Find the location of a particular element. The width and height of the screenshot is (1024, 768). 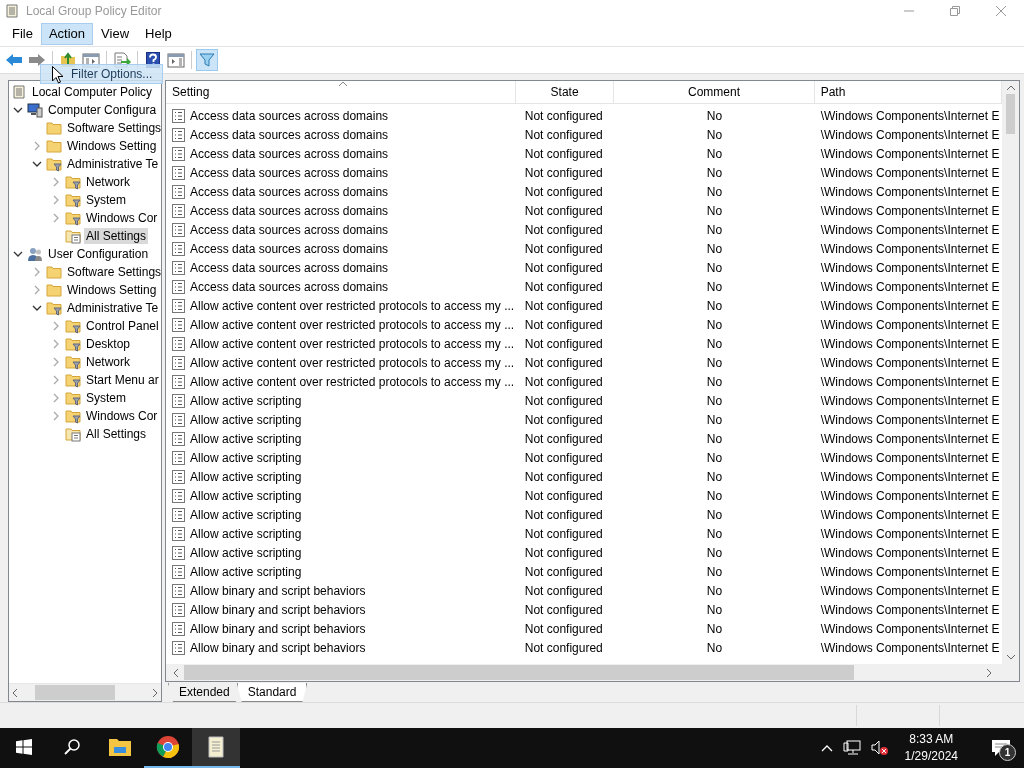

notifications-button: 1 is located at coordinates (1001, 748).